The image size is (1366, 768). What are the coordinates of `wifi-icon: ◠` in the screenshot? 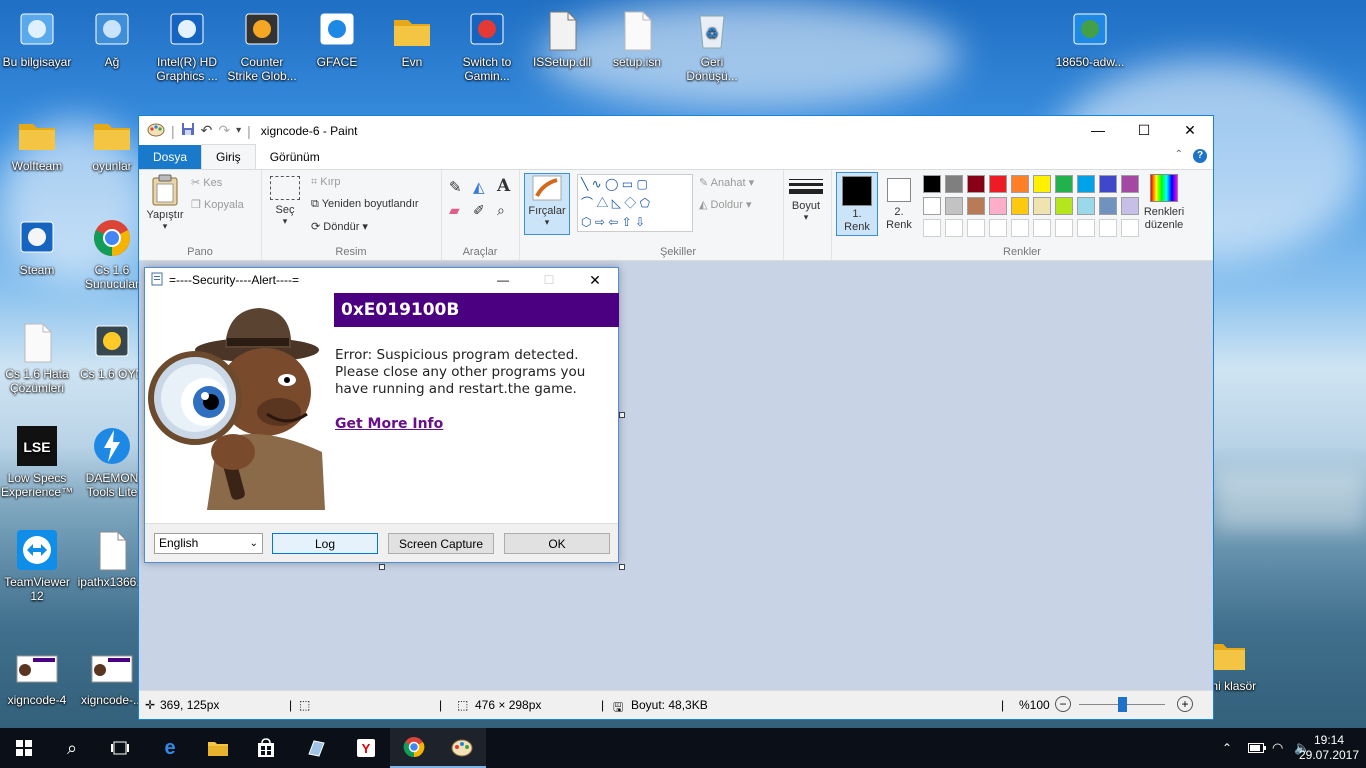 It's located at (1277, 748).